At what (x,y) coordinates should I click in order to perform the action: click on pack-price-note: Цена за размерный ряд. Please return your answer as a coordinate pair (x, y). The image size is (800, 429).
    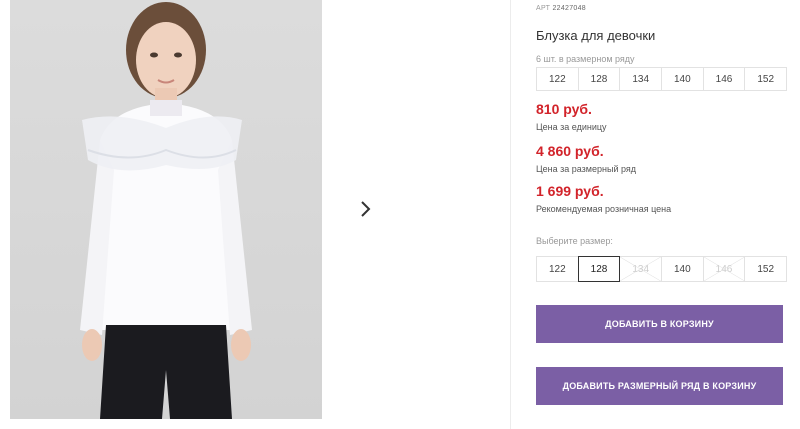
    Looking at the image, I should click on (586, 169).